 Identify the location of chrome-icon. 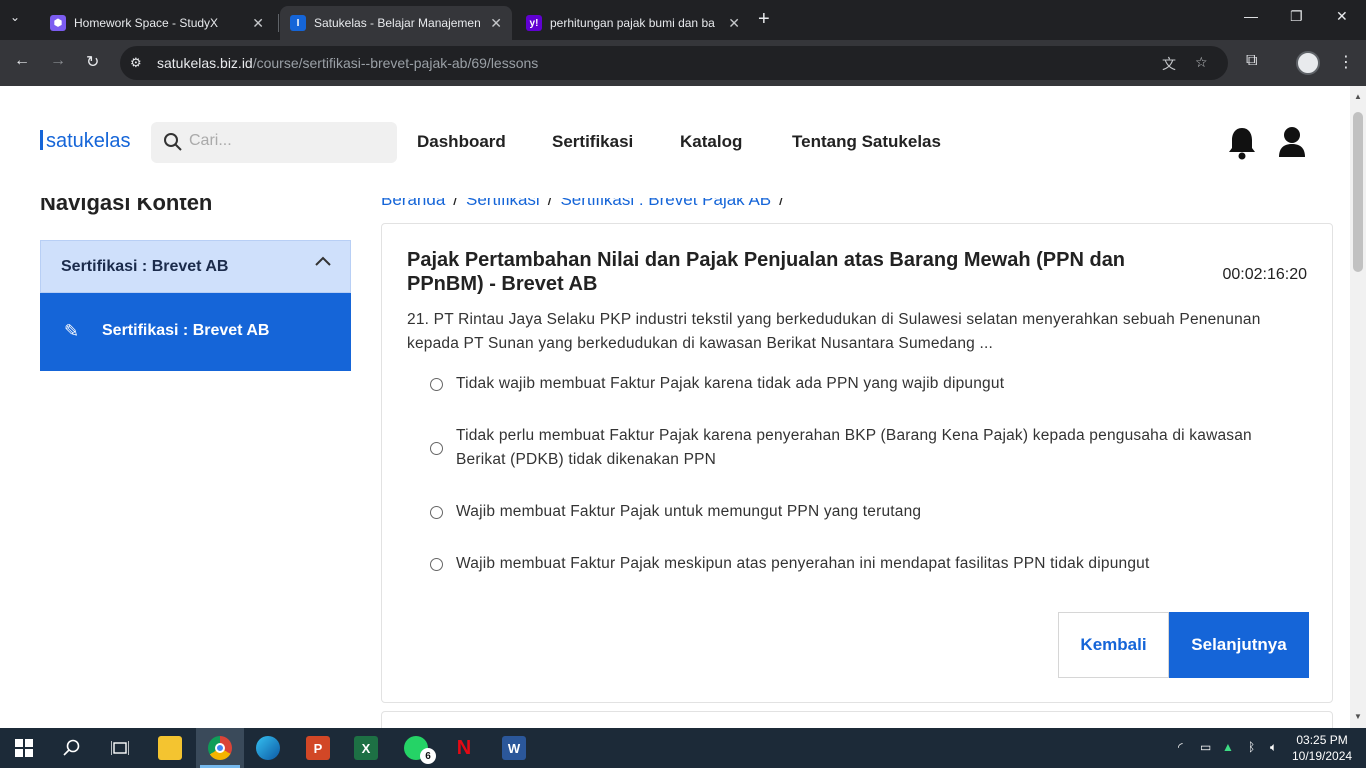
(220, 748).